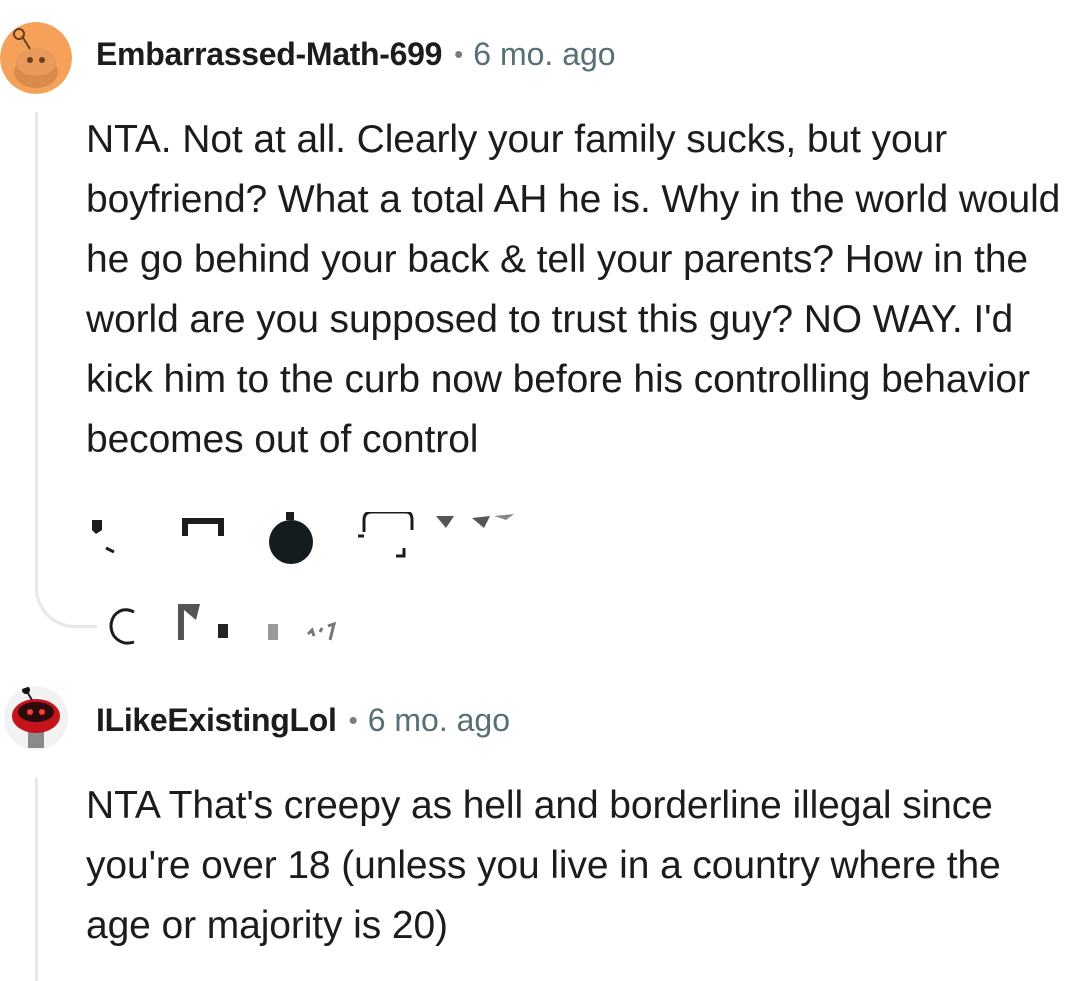 This screenshot has height=981, width=1080. Describe the element at coordinates (203, 537) in the screenshot. I see `downvote-icon` at that location.